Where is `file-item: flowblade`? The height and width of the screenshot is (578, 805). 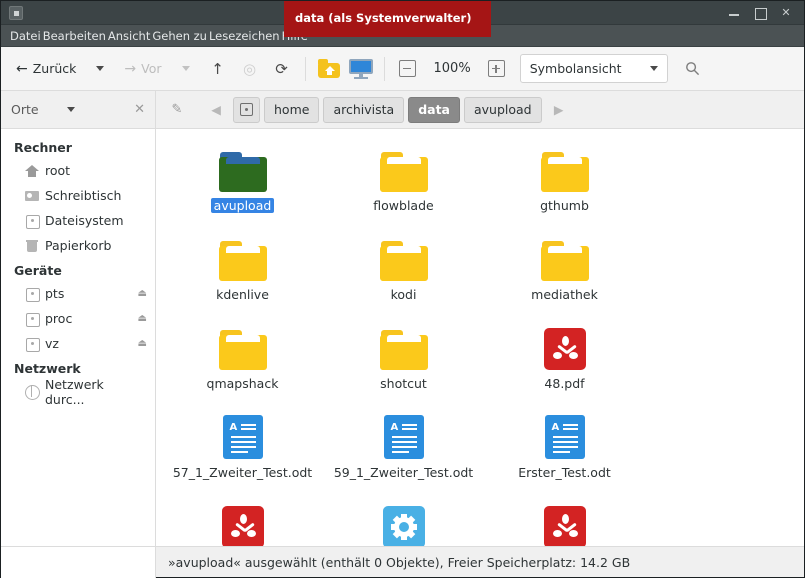 file-item: flowblade is located at coordinates (403, 183).